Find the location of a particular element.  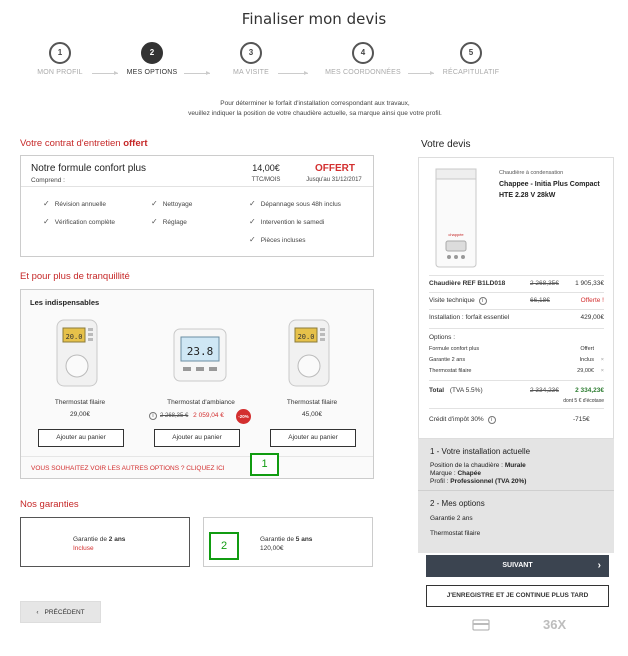

feature-item: ✓ Nettoyage is located at coordinates (172, 203).